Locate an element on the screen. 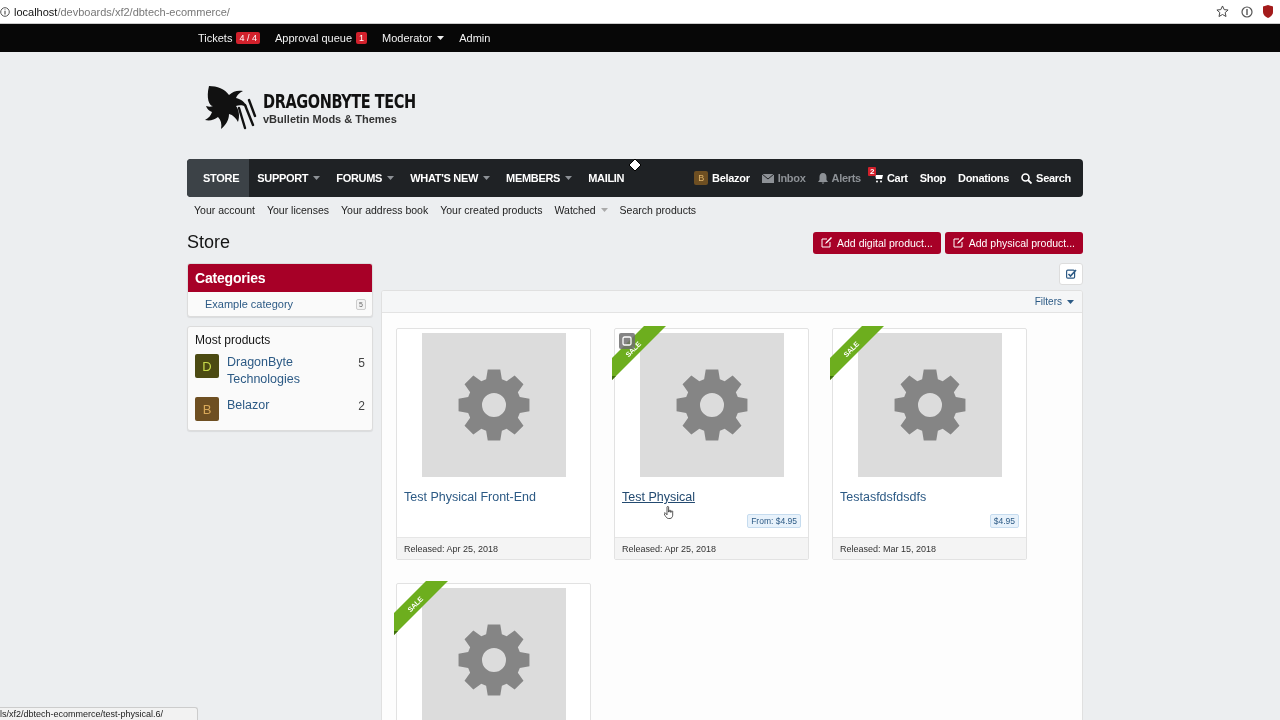 The height and width of the screenshot is (720, 1280). status-url: ls/xf2/dbtech-ecommerce/test-physical.6/ is located at coordinates (82, 714).